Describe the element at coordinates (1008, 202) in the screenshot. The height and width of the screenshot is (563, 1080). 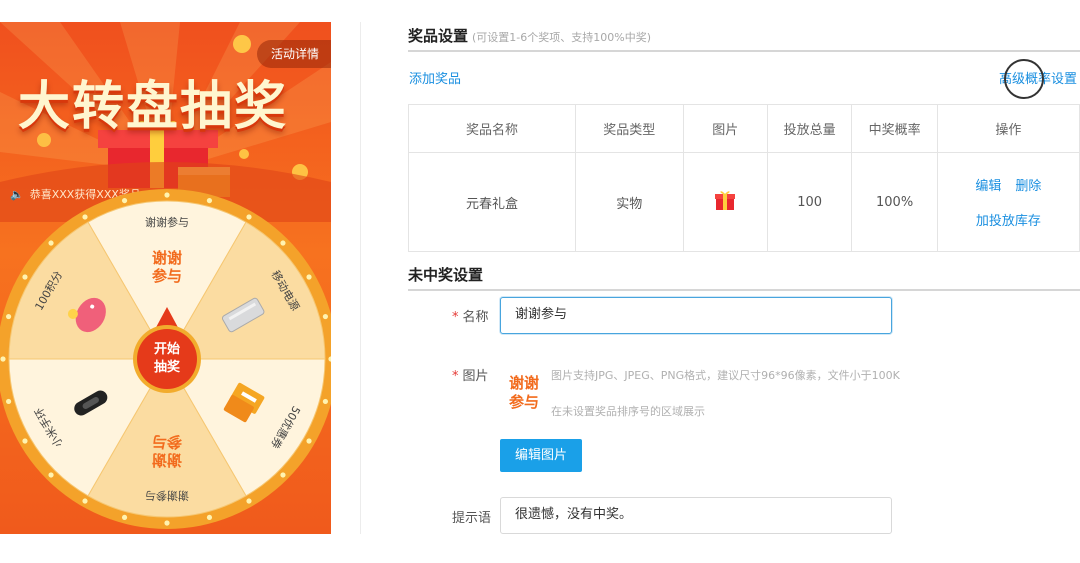
I see `prize-actions-cell: 编辑 删除 加投放库存` at that location.